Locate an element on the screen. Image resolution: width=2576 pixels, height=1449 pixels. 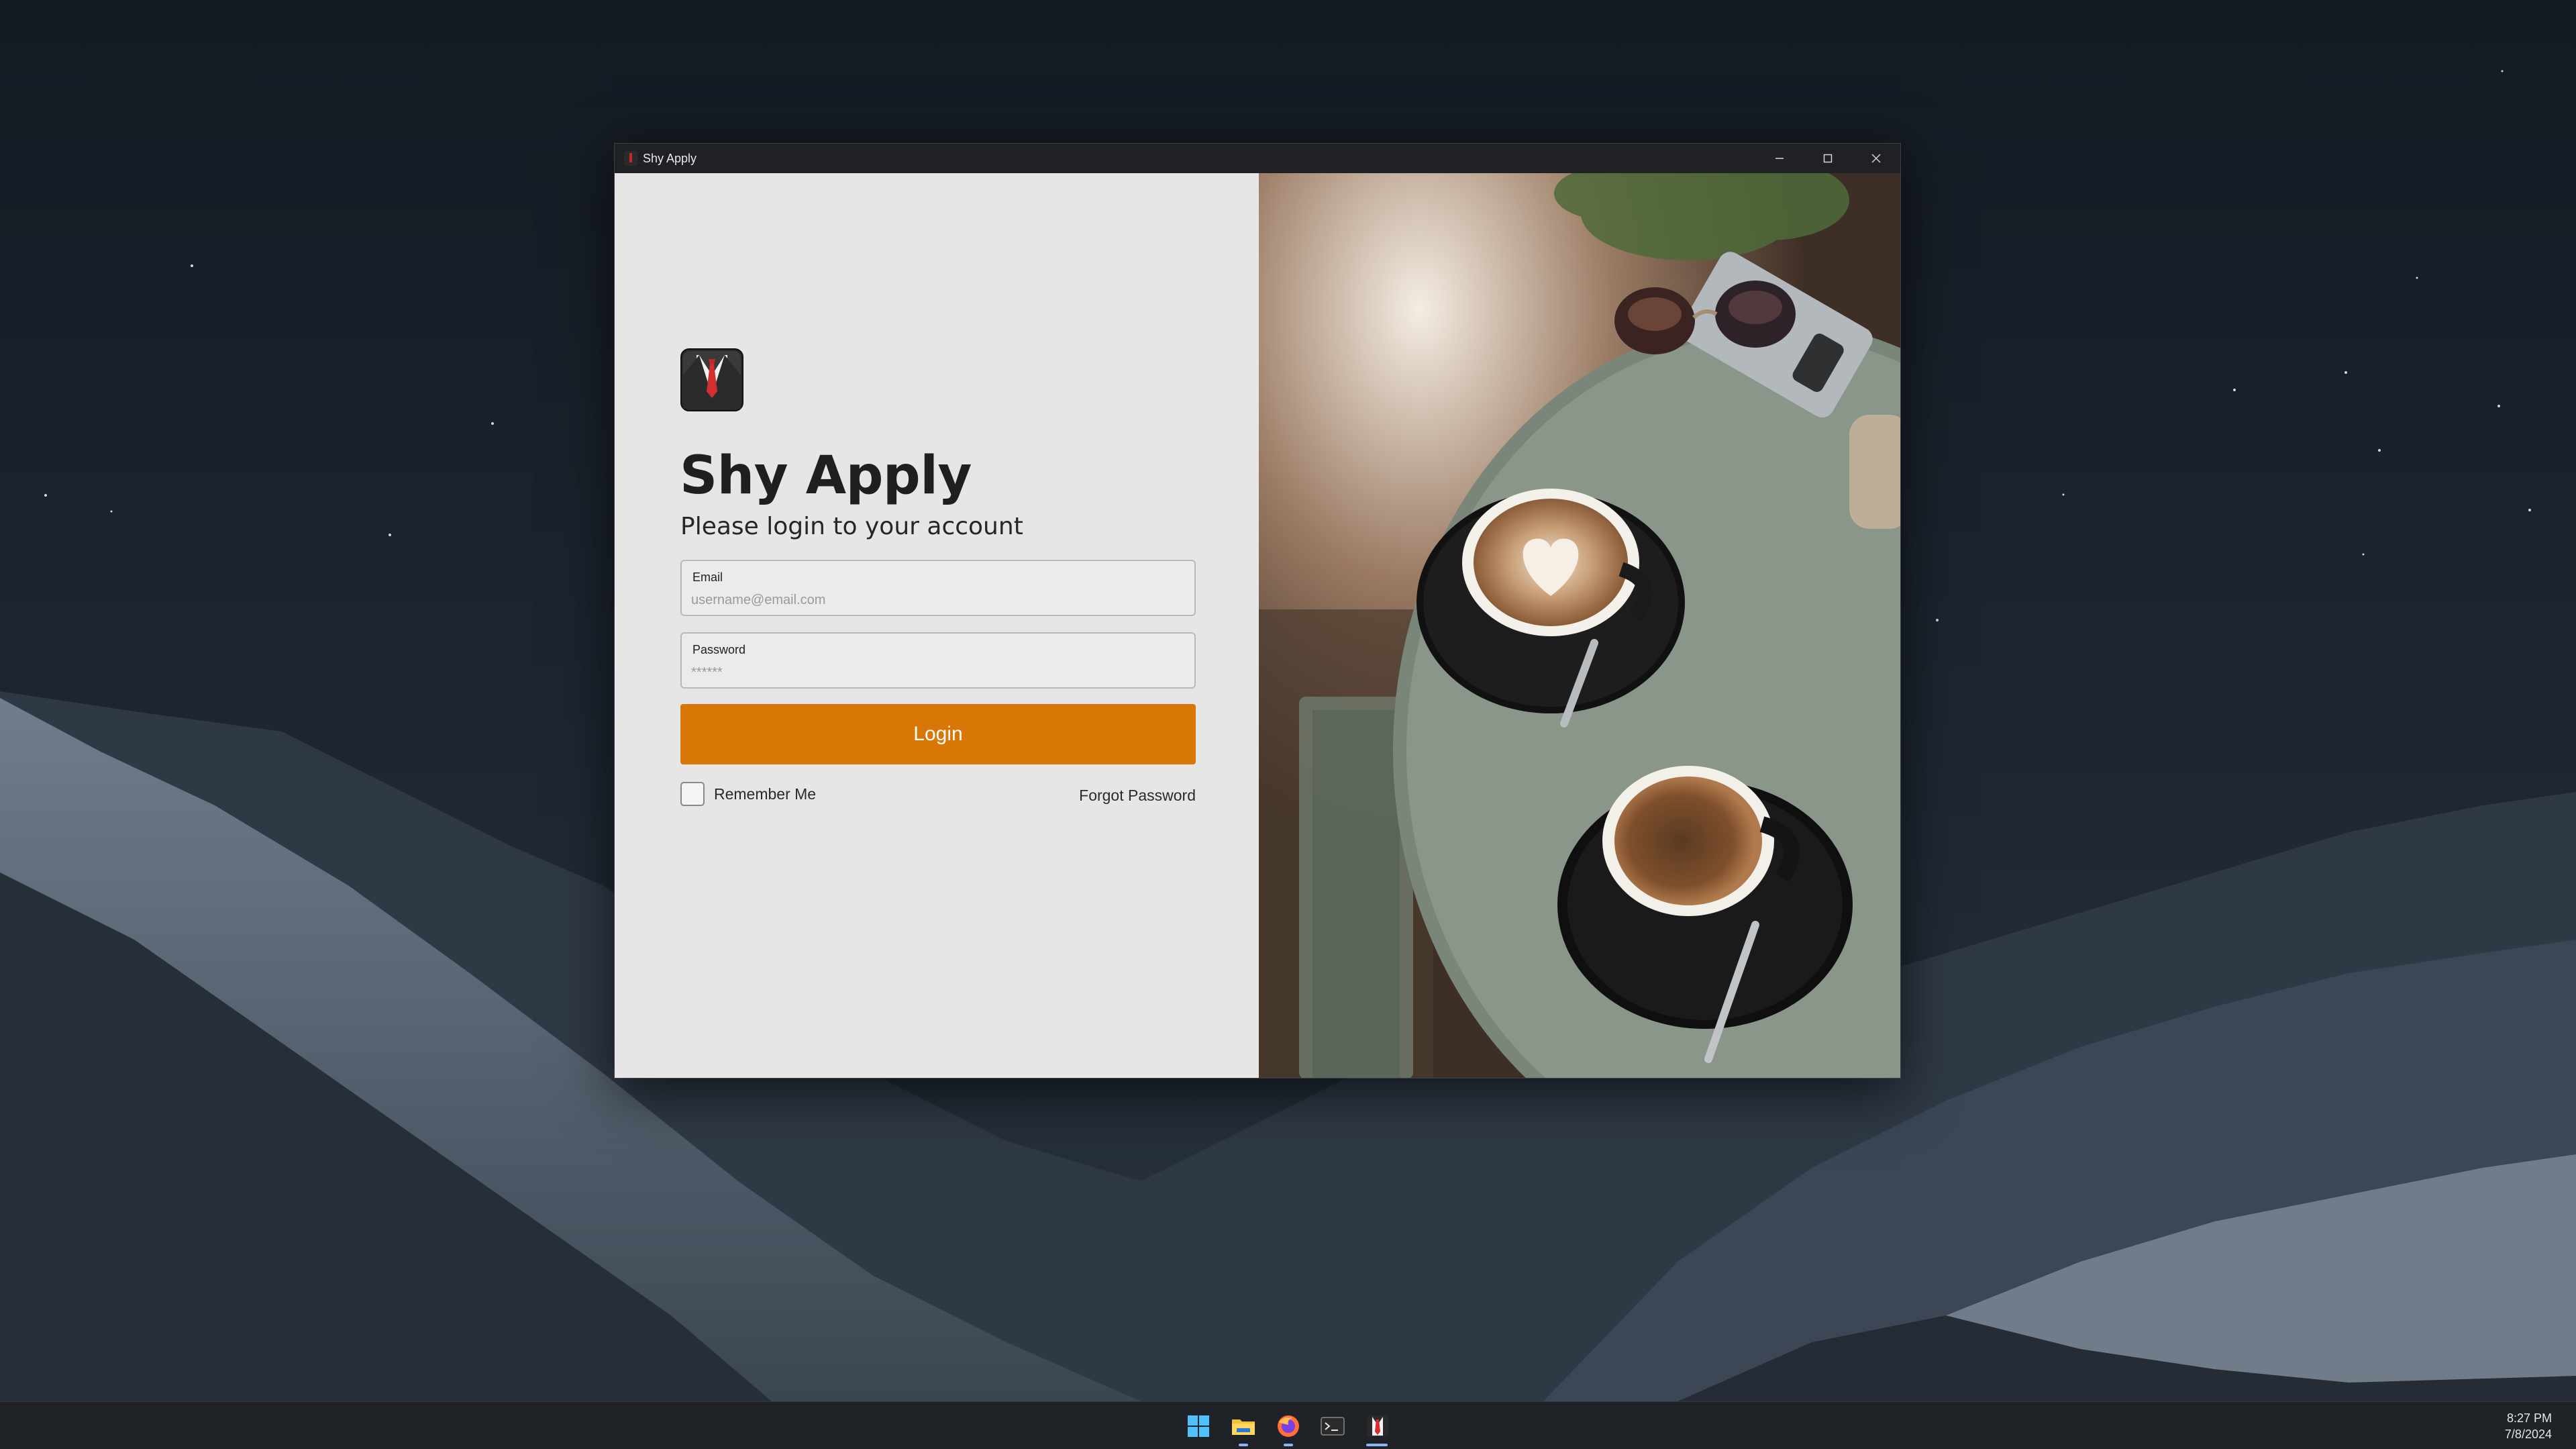
maximize-icon is located at coordinates (1828, 158).